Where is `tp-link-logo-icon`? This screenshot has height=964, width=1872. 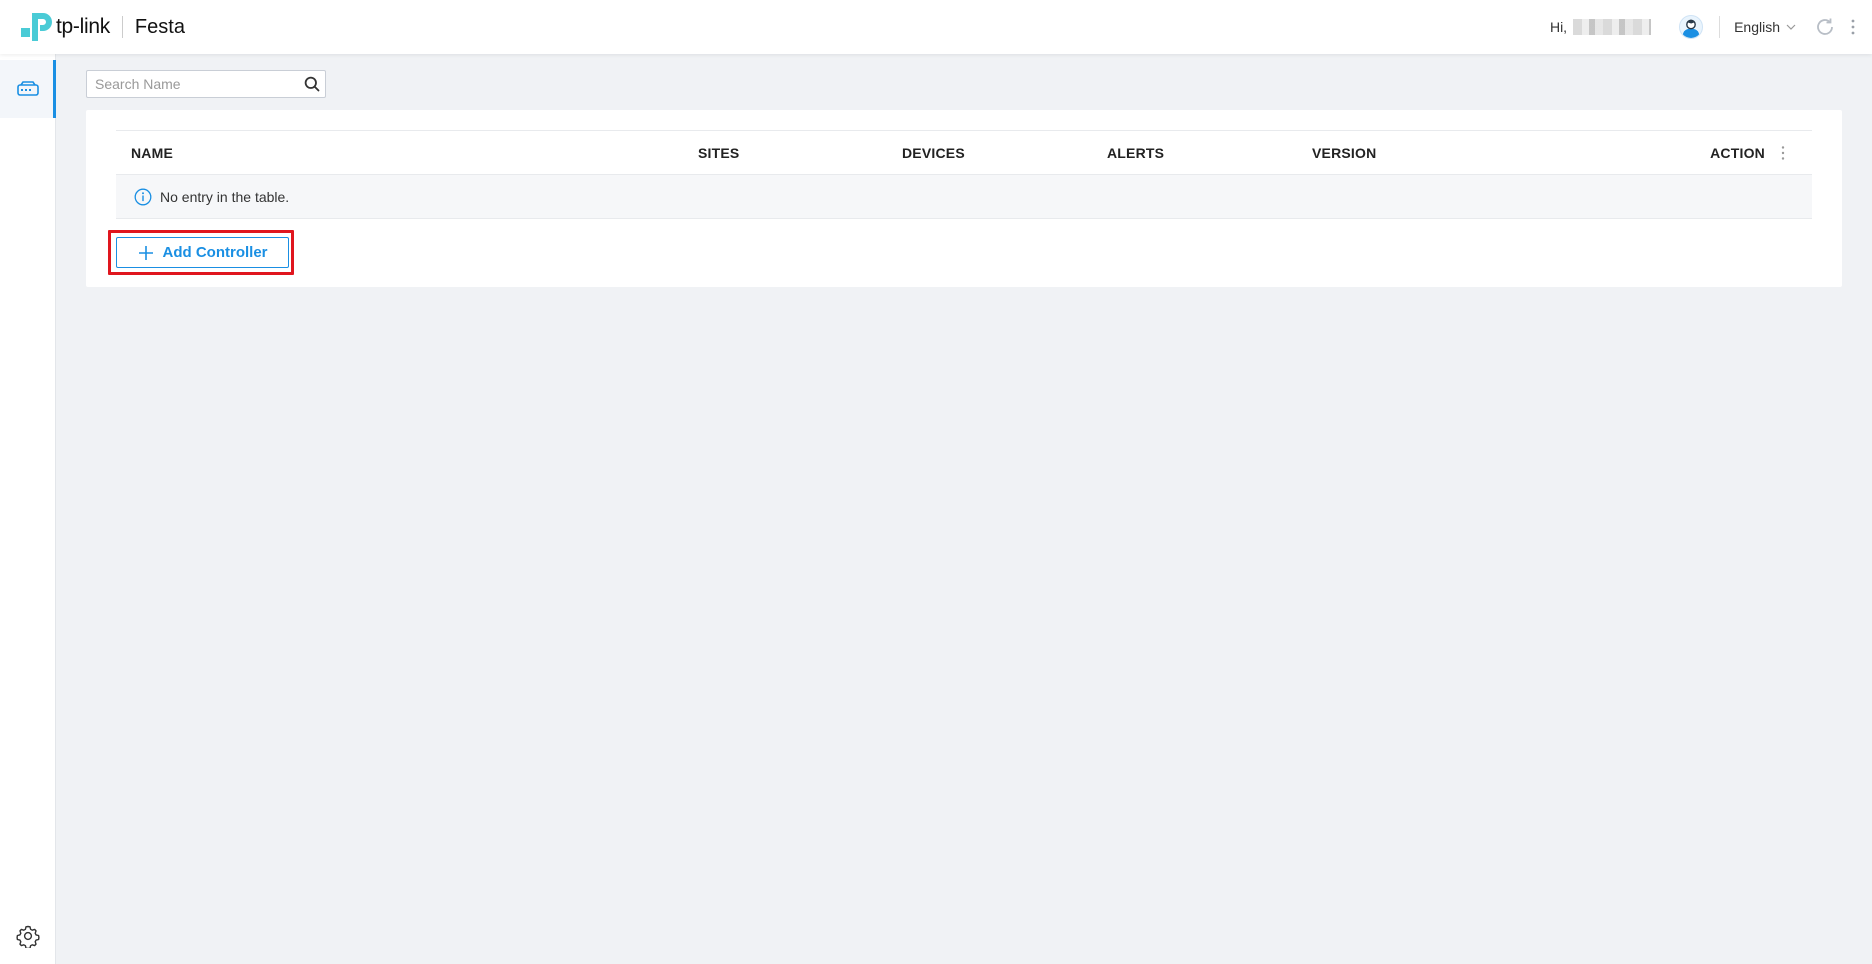
tp-link-logo-icon is located at coordinates (36, 27).